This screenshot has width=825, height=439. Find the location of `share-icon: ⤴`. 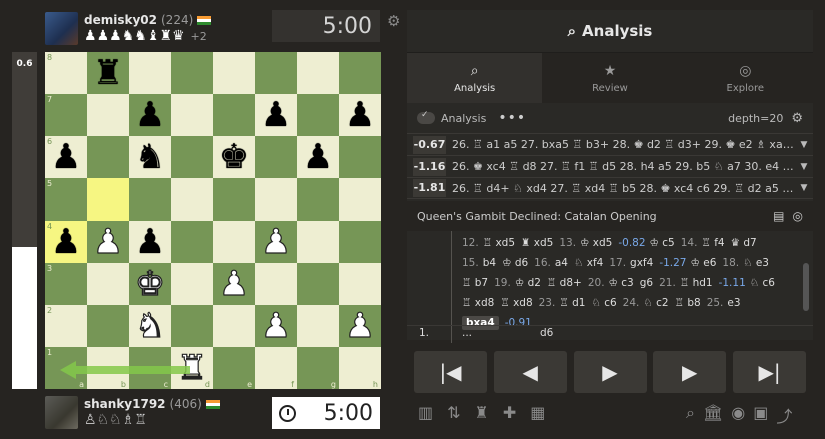

share-icon: ⤴ is located at coordinates (784, 415).